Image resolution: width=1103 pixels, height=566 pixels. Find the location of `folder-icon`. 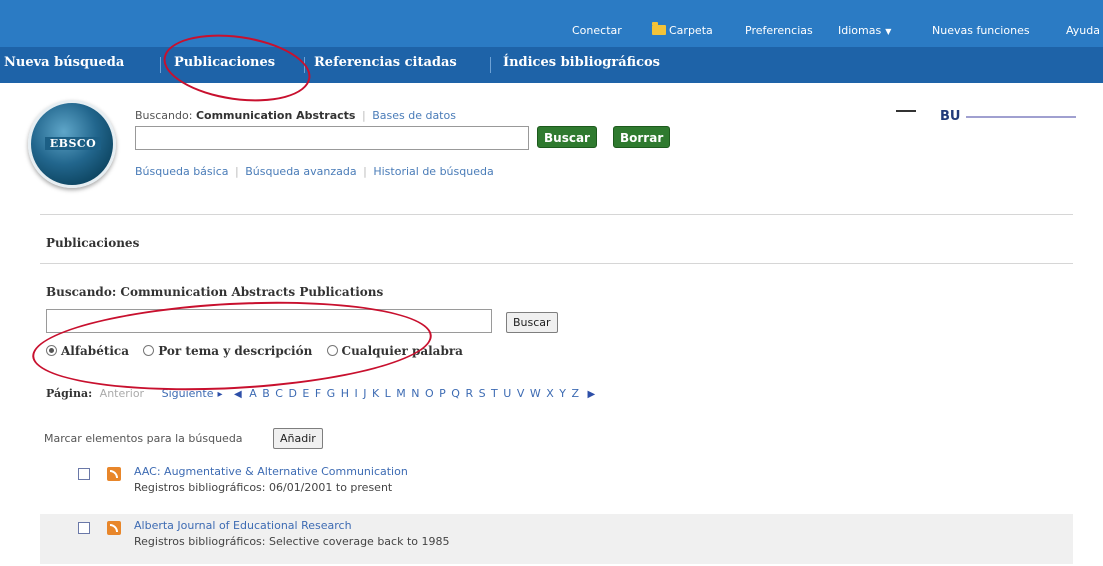

folder-icon is located at coordinates (659, 28).